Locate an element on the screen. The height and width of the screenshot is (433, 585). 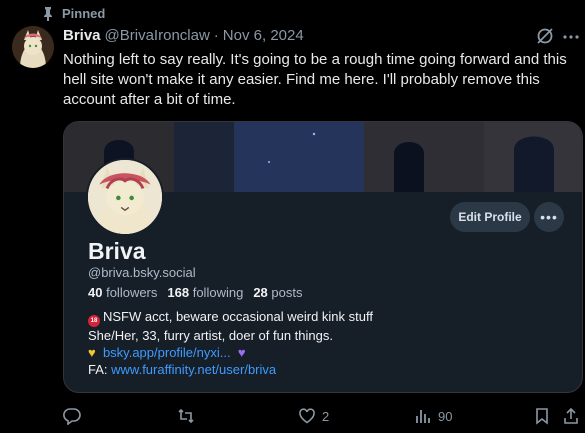
reply-button is located at coordinates (75, 416).